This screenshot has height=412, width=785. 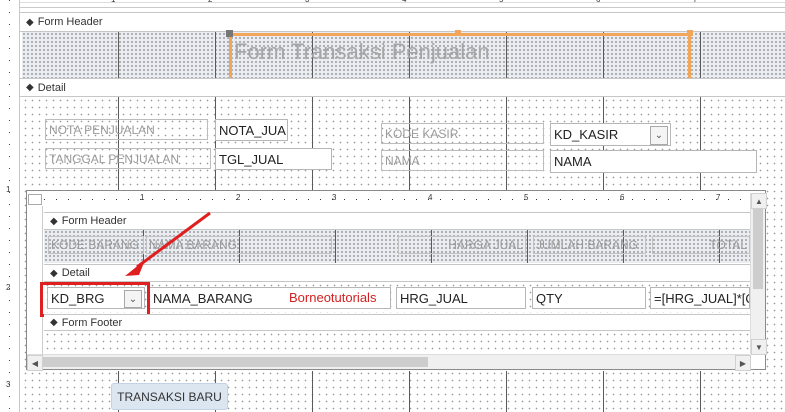 What do you see at coordinates (759, 347) in the screenshot?
I see `scroll-down-icon: ▼` at bounding box center [759, 347].